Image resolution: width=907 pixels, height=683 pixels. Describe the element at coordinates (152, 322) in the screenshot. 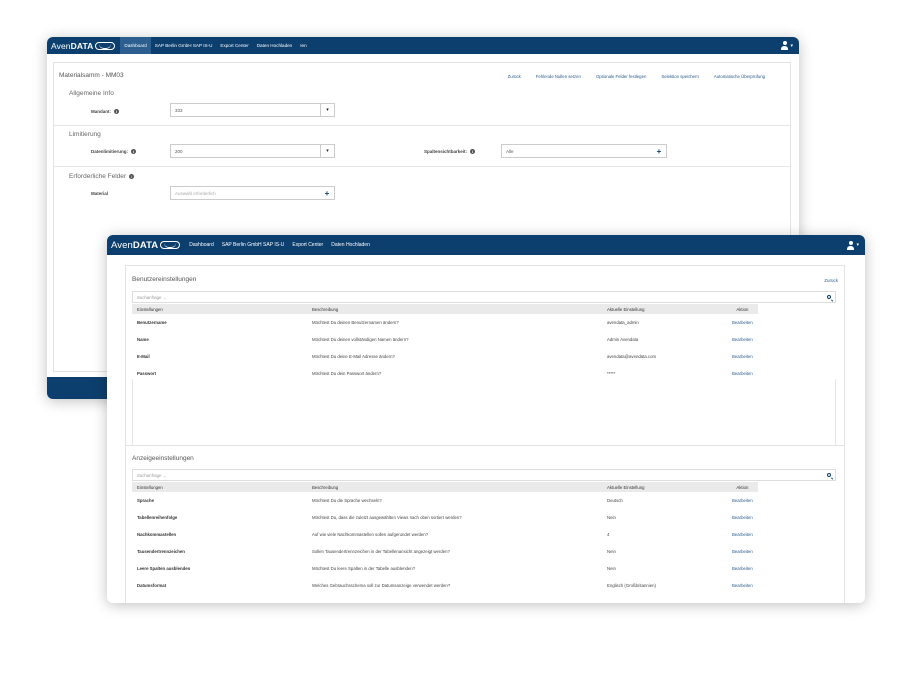

I see `setting-name: Benutzername` at that location.